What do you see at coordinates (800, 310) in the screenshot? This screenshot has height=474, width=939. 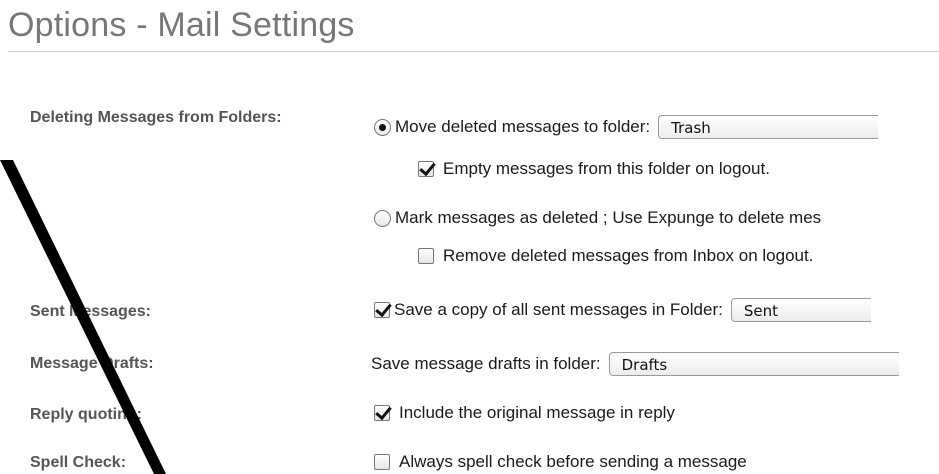 I see `sent-folder-select: Sent` at bounding box center [800, 310].